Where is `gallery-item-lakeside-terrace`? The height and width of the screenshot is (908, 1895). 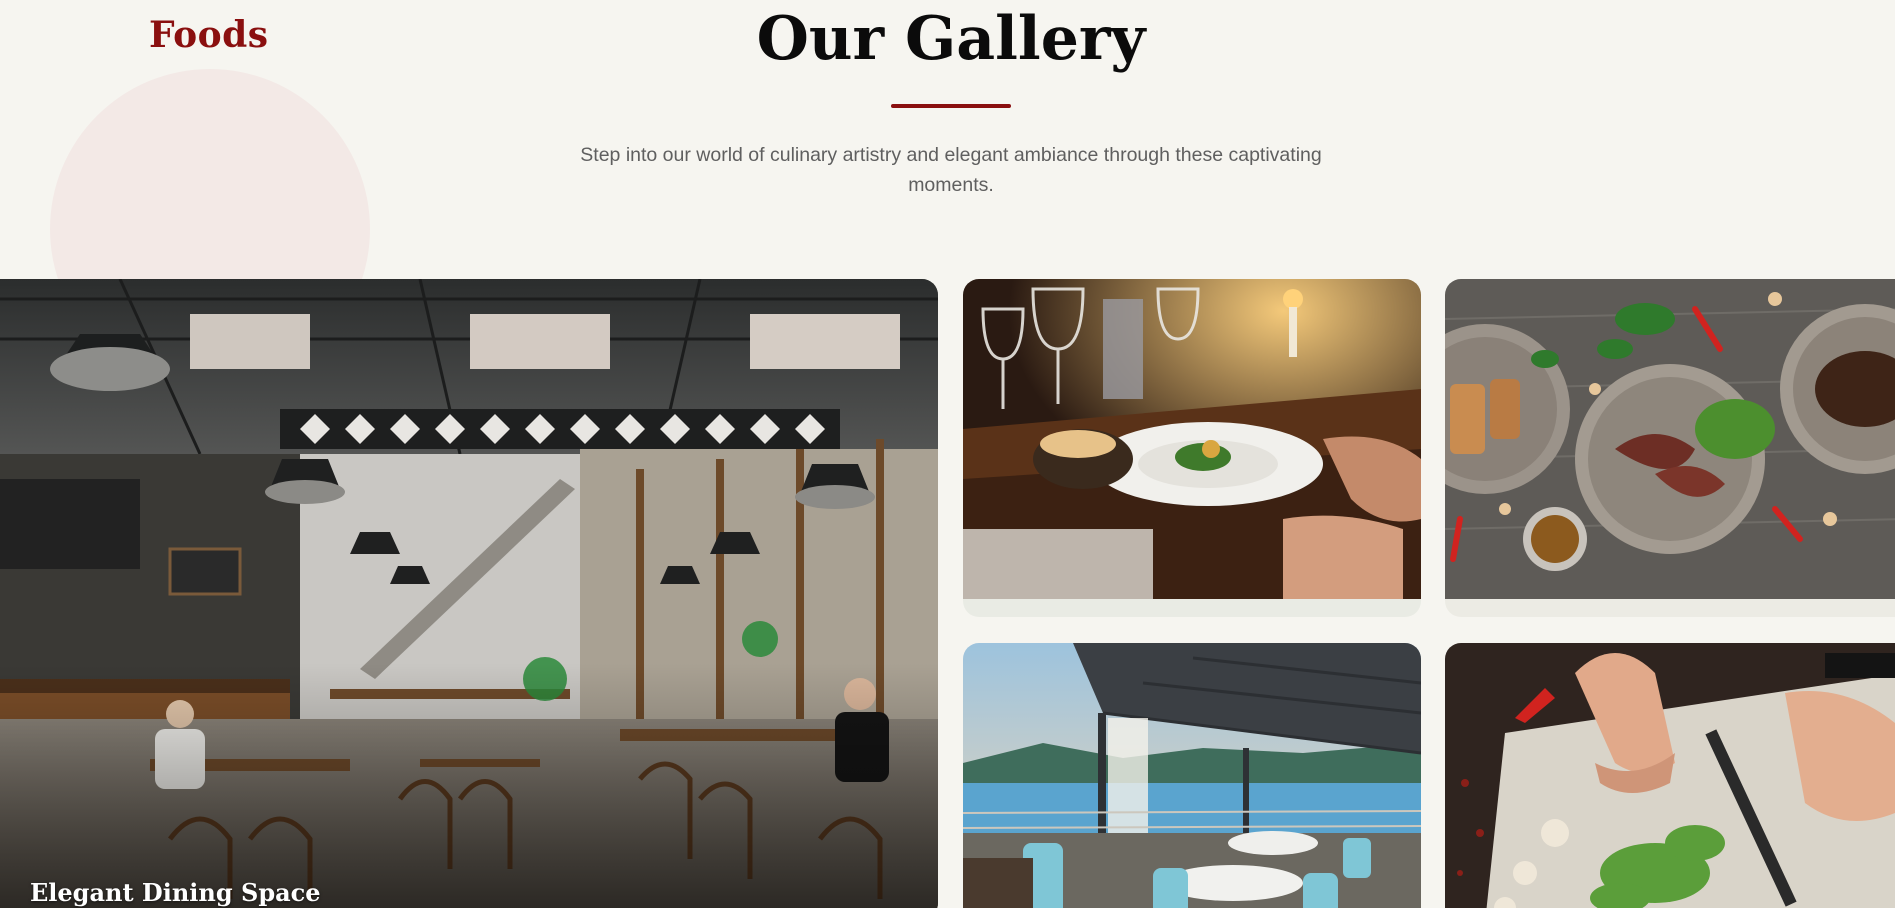
gallery-item-lakeside-terrace is located at coordinates (1192, 775).